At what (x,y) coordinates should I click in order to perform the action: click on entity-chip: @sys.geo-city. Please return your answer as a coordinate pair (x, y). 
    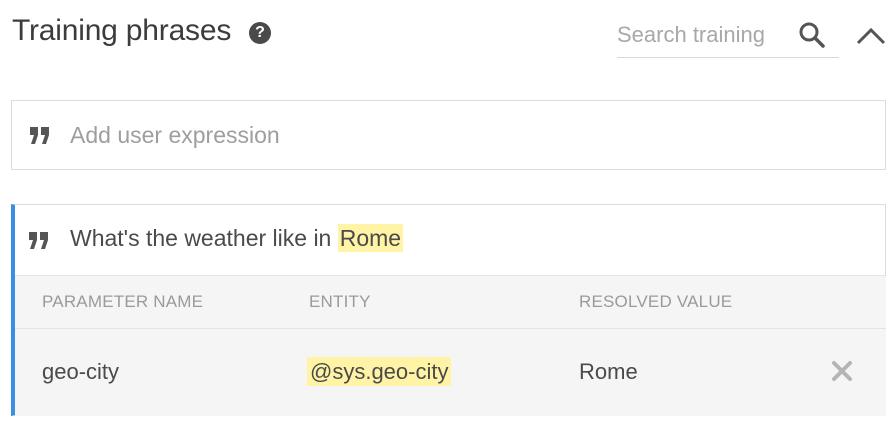
    Looking at the image, I should click on (379, 371).